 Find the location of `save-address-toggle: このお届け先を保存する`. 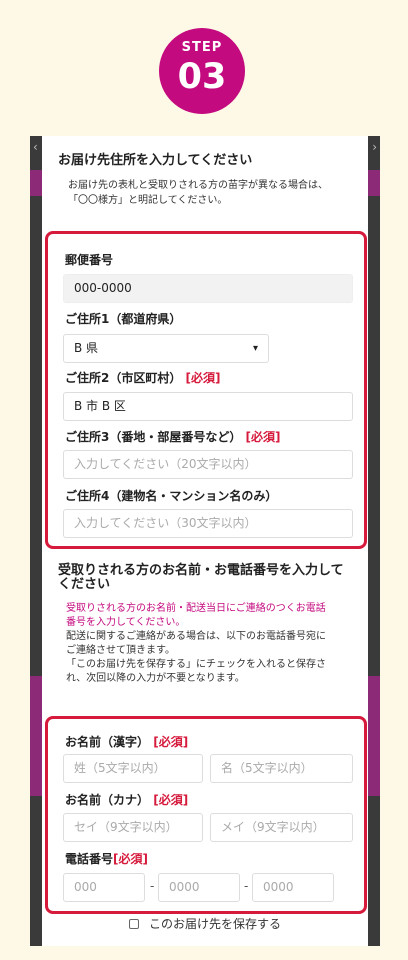

save-address-toggle: このお届け先を保存する is located at coordinates (205, 924).